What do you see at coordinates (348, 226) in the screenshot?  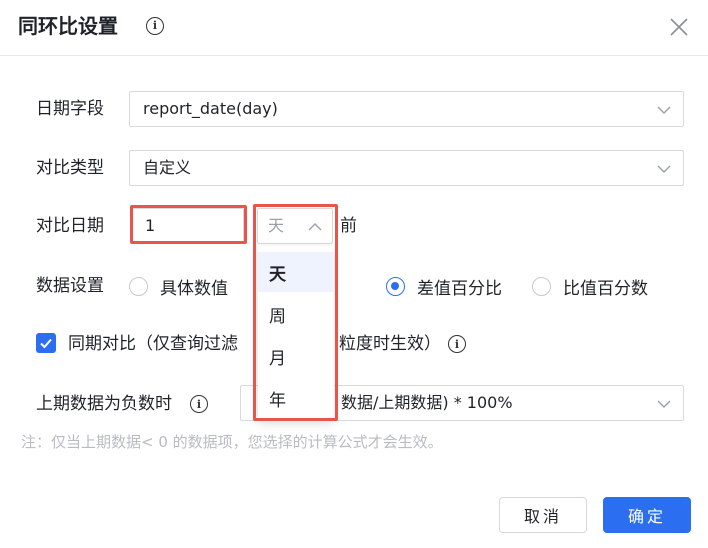 I see `compare-date-suffix: 前` at bounding box center [348, 226].